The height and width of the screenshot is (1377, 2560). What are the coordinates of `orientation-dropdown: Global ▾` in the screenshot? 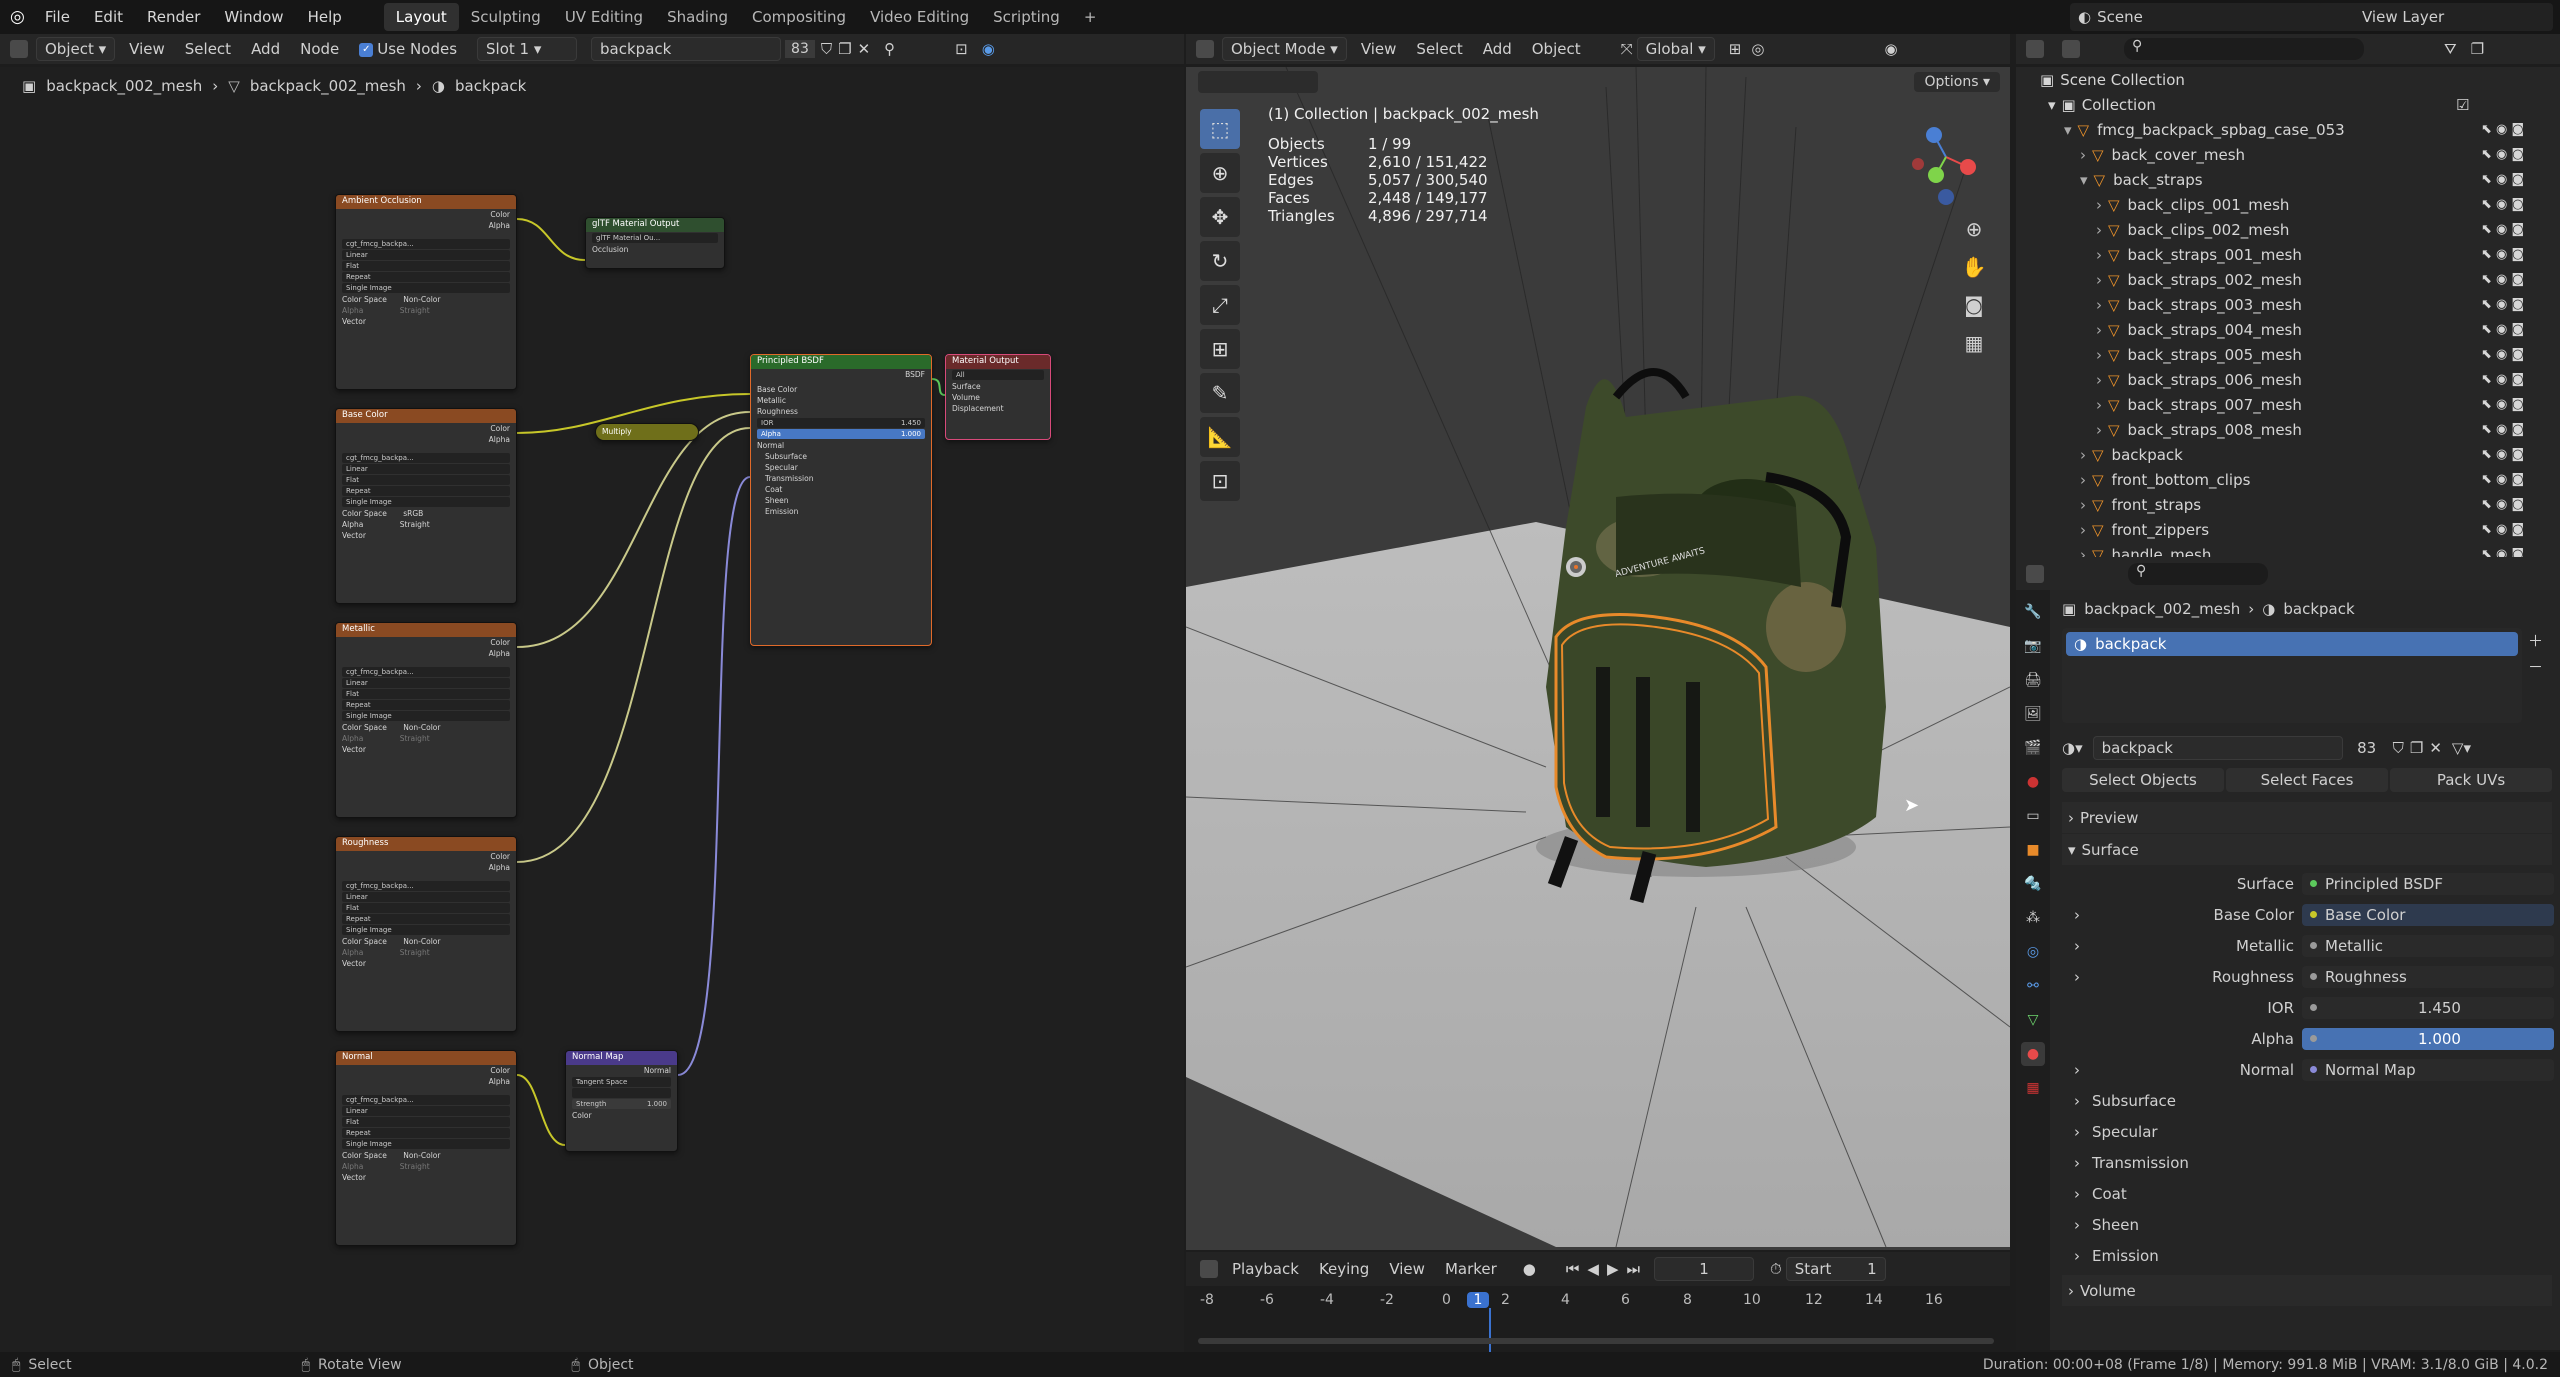 It's located at (1675, 49).